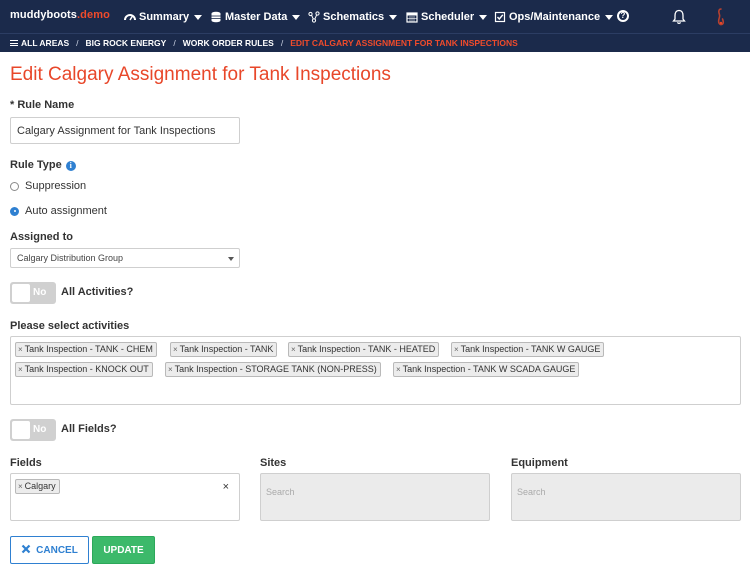 This screenshot has height=570, width=750. Describe the element at coordinates (489, 369) in the screenshot. I see `activity-tag-label: Tank Inspection - TANK W SCADA GAUGE` at that location.